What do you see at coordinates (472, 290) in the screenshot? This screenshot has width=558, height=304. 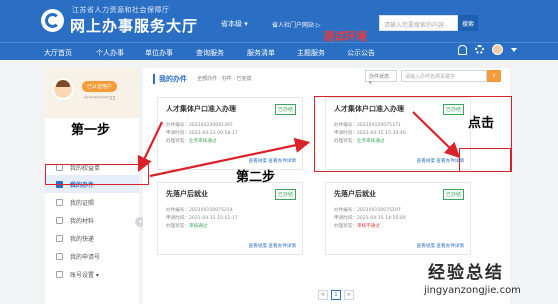 I see `watermark-url: jingyanzongjie.com` at bounding box center [472, 290].